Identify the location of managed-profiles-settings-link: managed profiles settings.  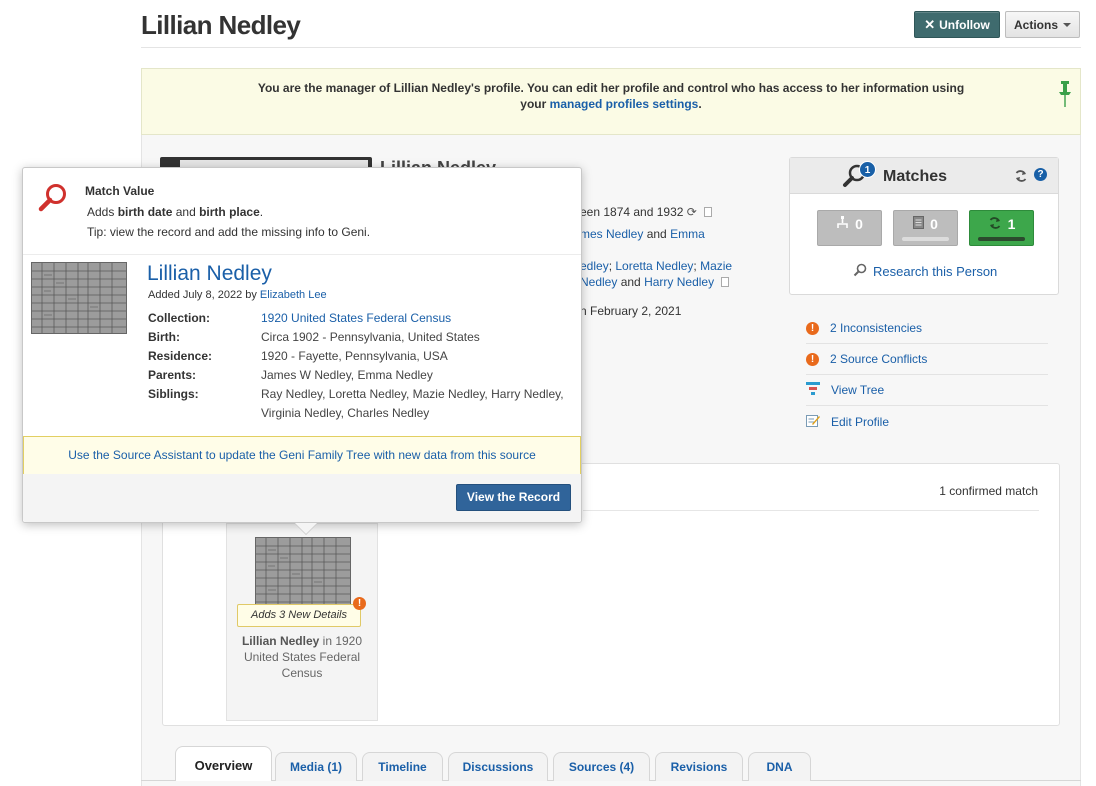
(624, 104).